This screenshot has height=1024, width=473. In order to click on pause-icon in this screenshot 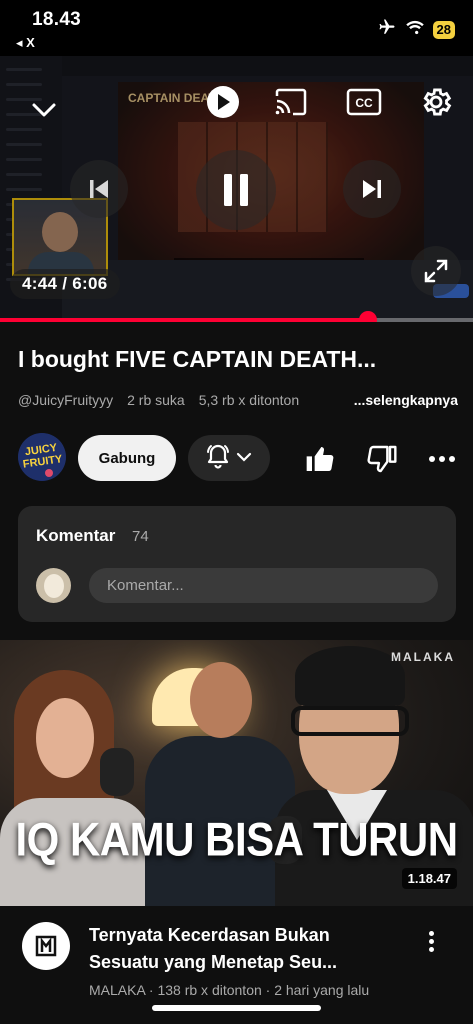, I will do `click(236, 190)`.